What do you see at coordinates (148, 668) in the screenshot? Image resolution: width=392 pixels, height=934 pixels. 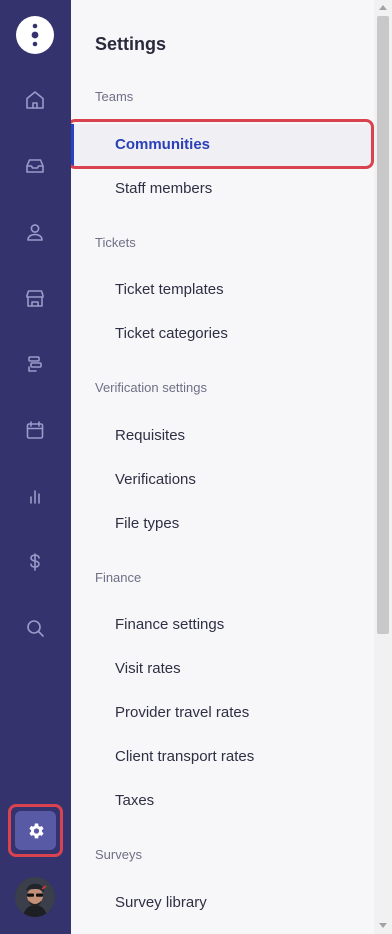 I see `nav-item-visit-rates: Visit rates` at bounding box center [148, 668].